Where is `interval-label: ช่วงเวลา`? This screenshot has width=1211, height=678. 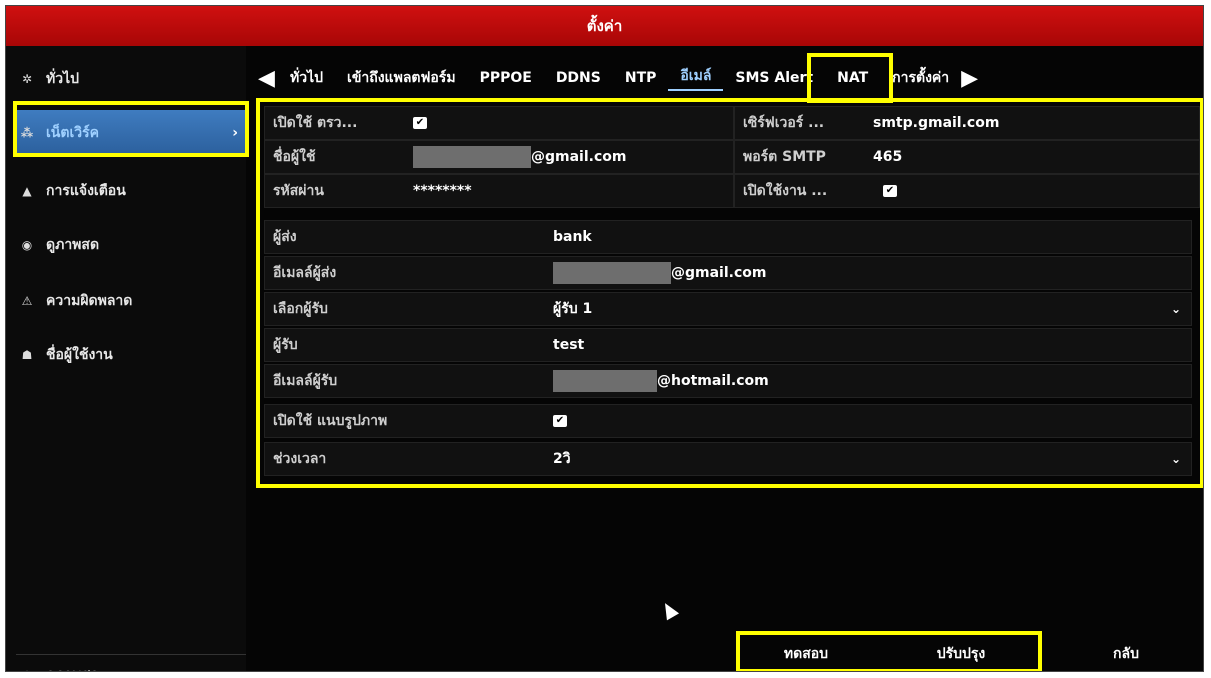 interval-label: ช่วงเวลา is located at coordinates (300, 459).